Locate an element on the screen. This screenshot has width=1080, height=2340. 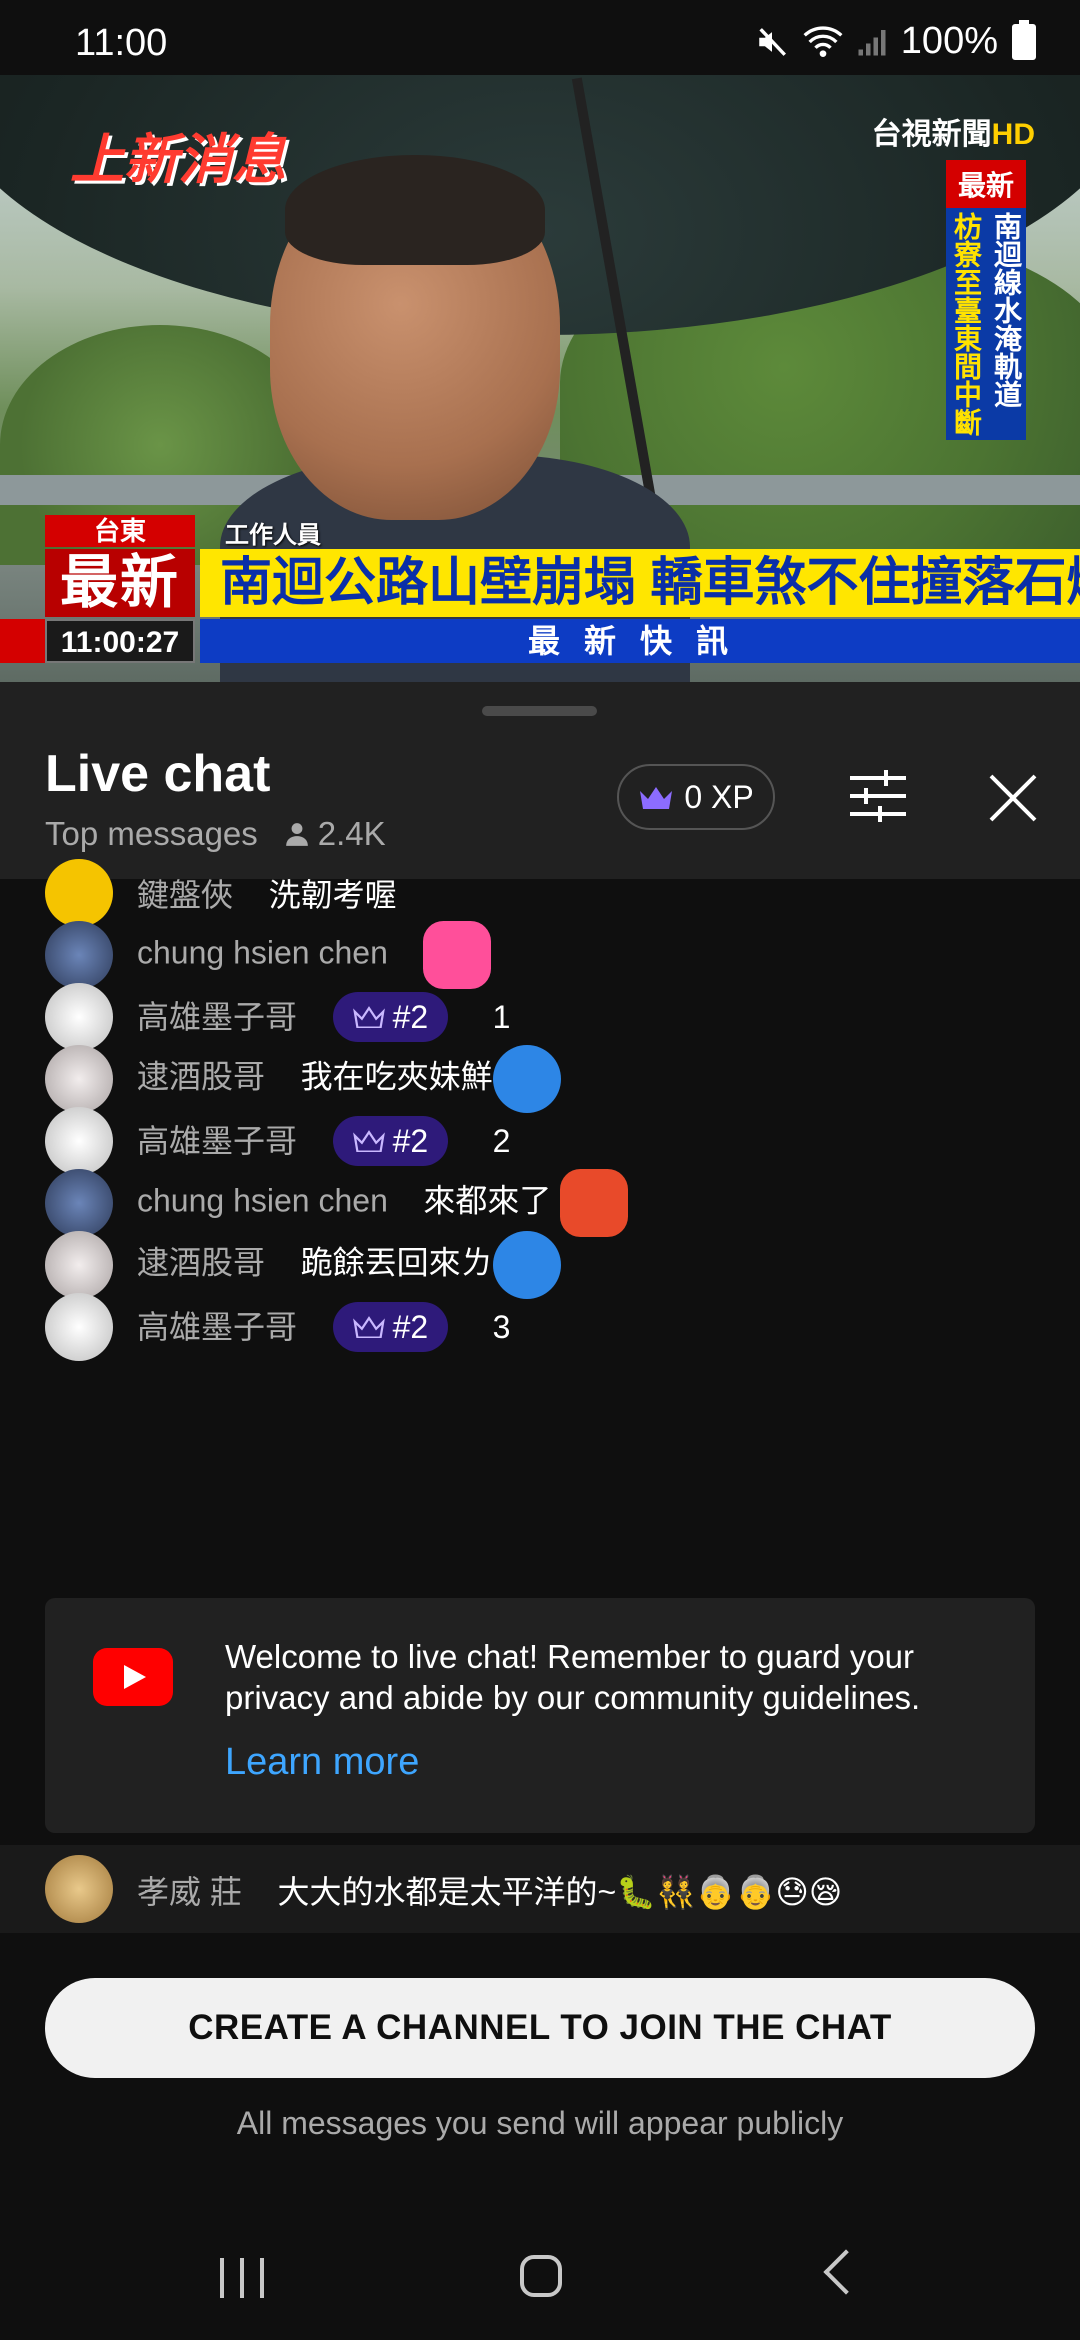
back-icon is located at coordinates (846, 2272).